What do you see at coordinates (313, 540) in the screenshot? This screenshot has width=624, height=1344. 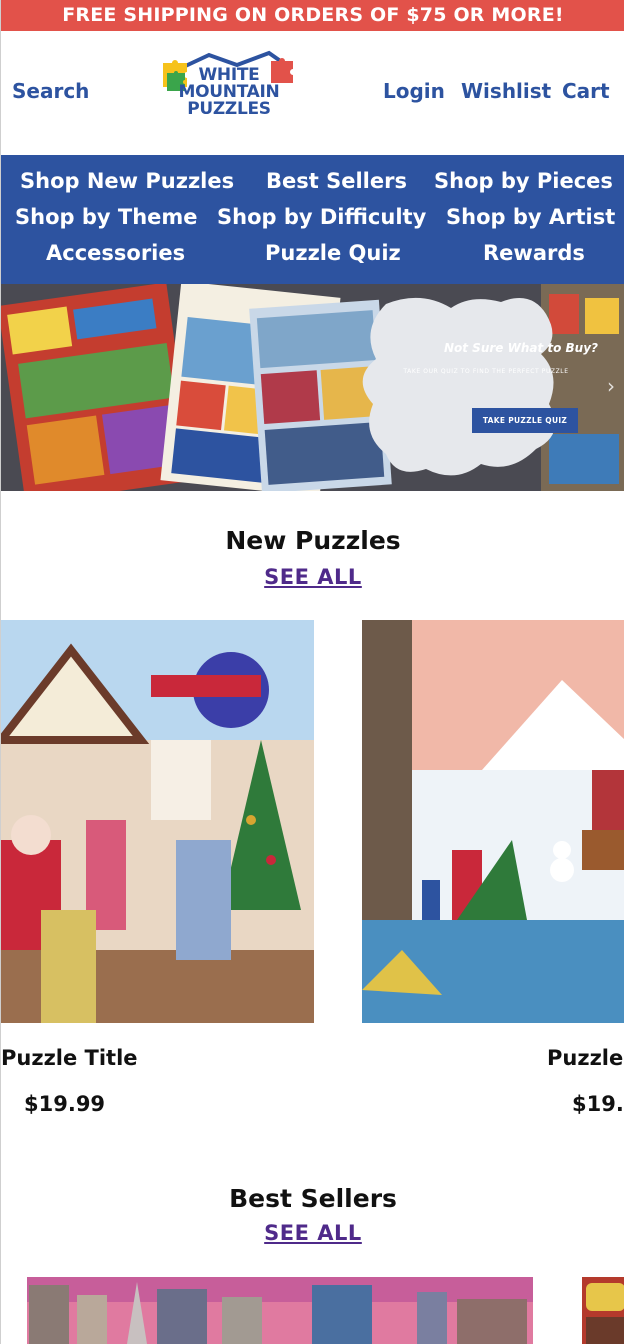 I see `new-puzzles-heading: New Puzzles` at bounding box center [313, 540].